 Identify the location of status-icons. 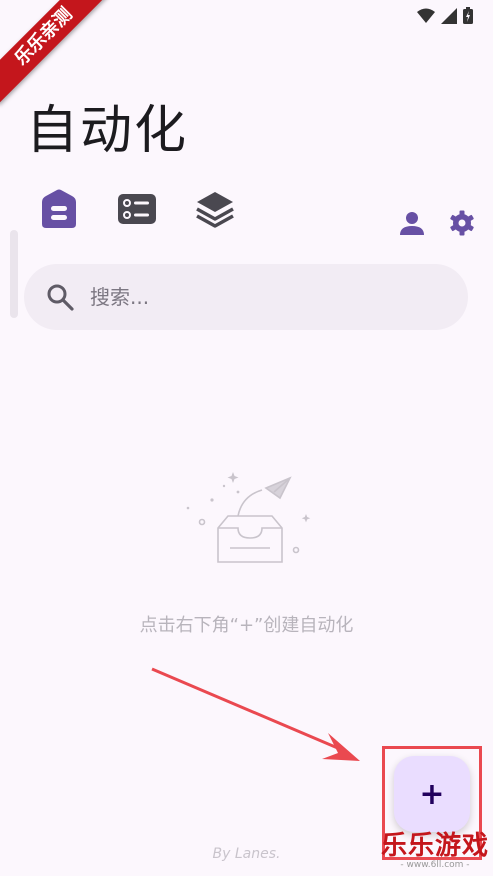
(445, 15).